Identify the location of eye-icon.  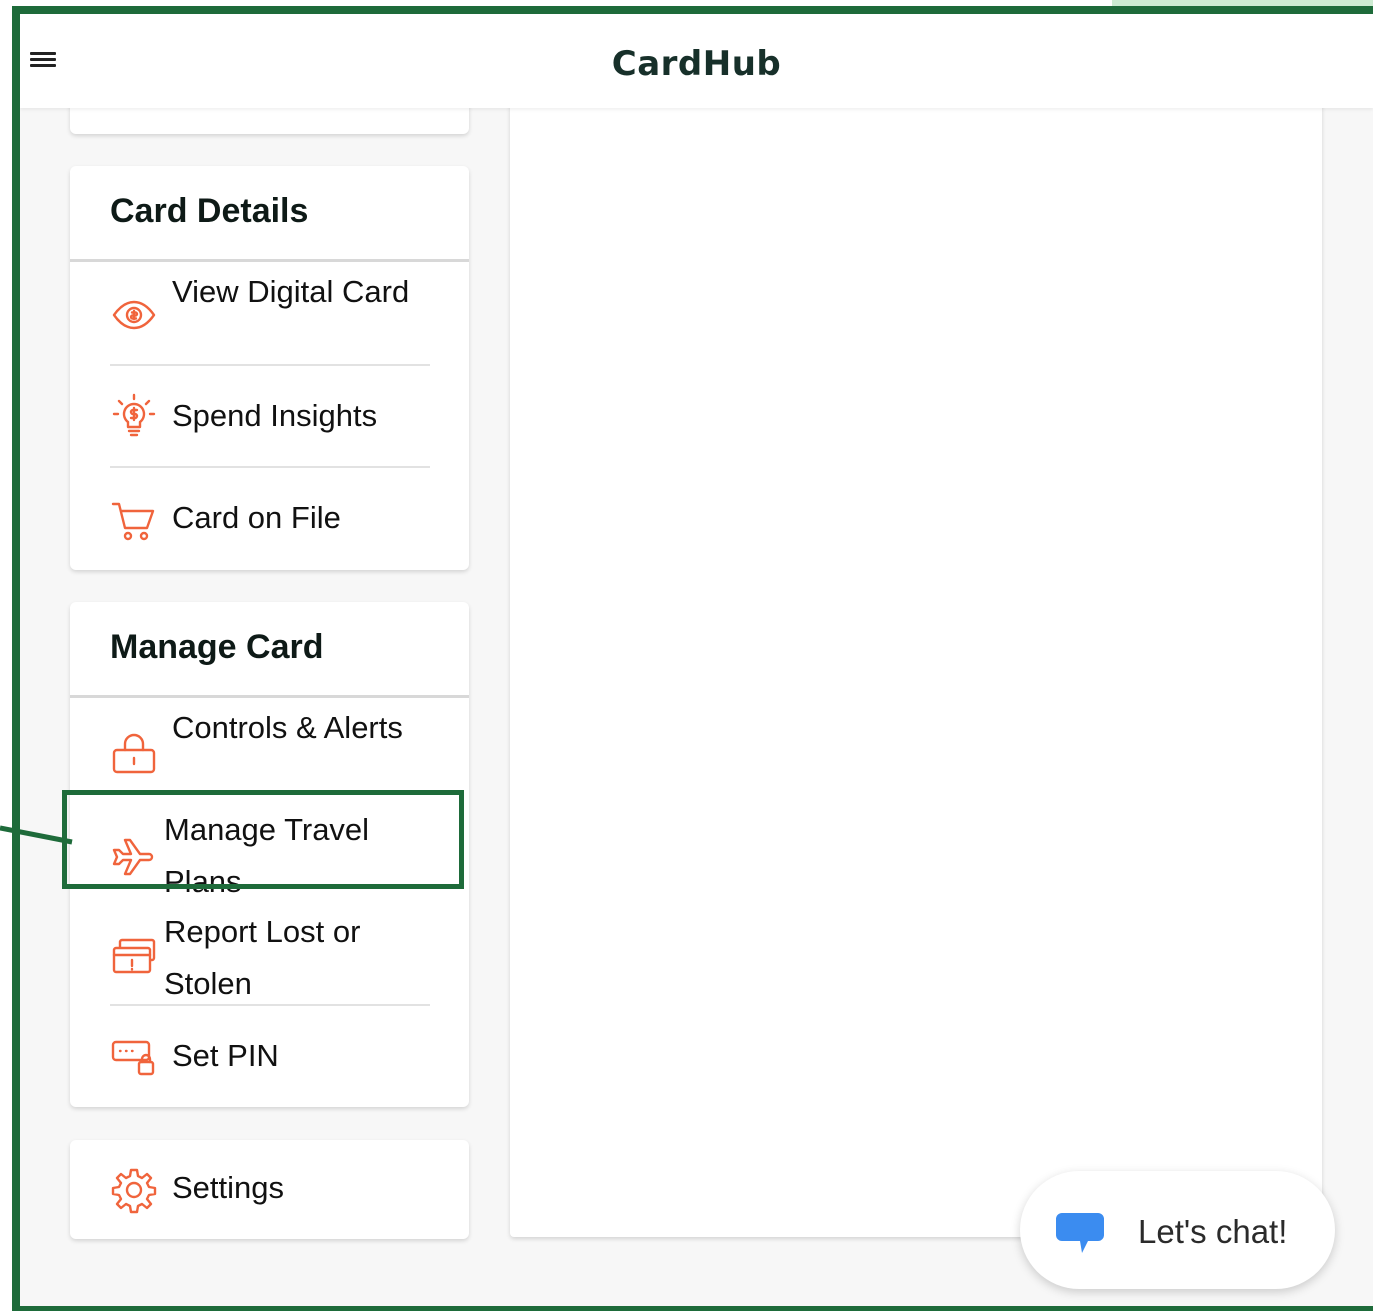
(134, 315).